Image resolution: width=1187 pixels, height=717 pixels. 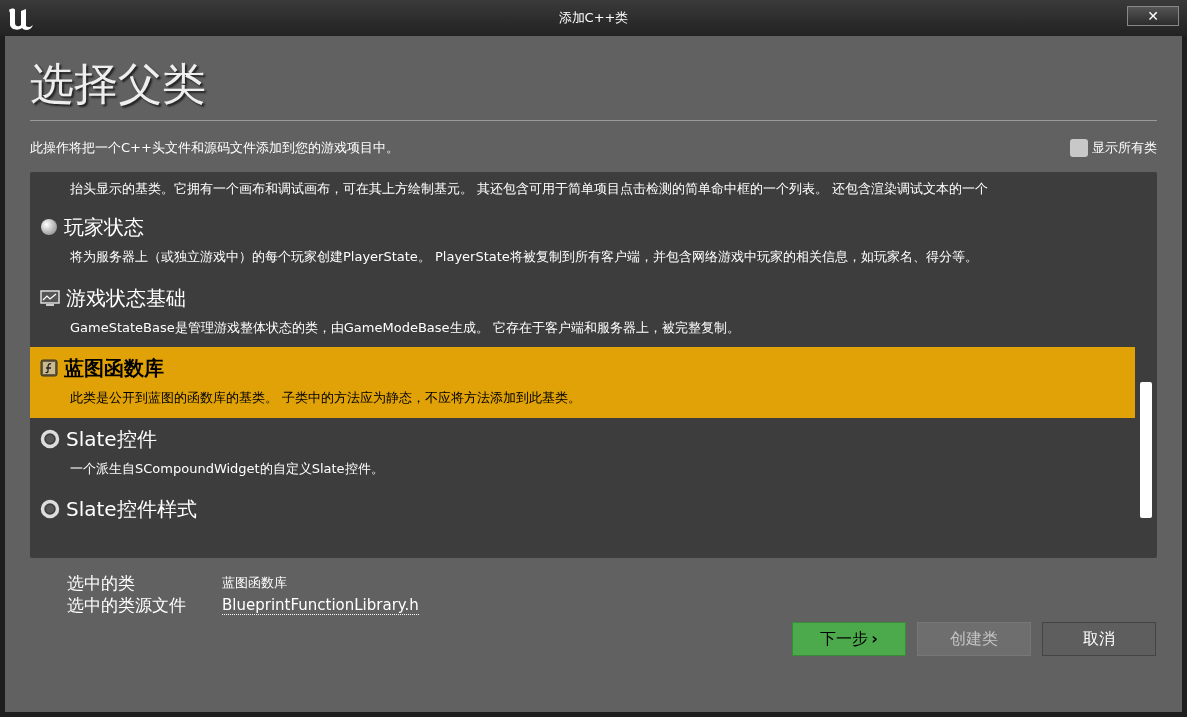 What do you see at coordinates (49, 368) in the screenshot?
I see `function-icon` at bounding box center [49, 368].